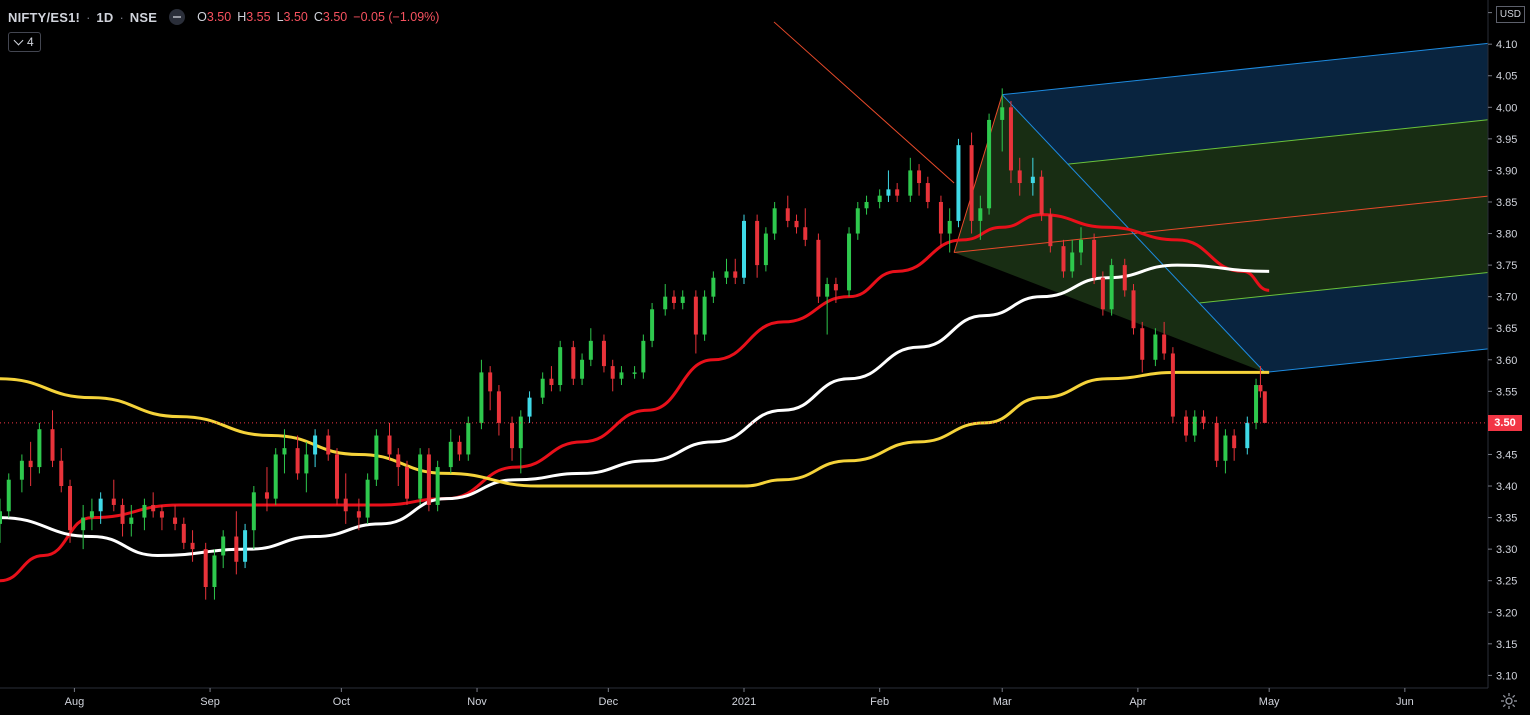 Image resolution: width=1530 pixels, height=715 pixels. I want to click on hide-series-icon, so click(177, 17).